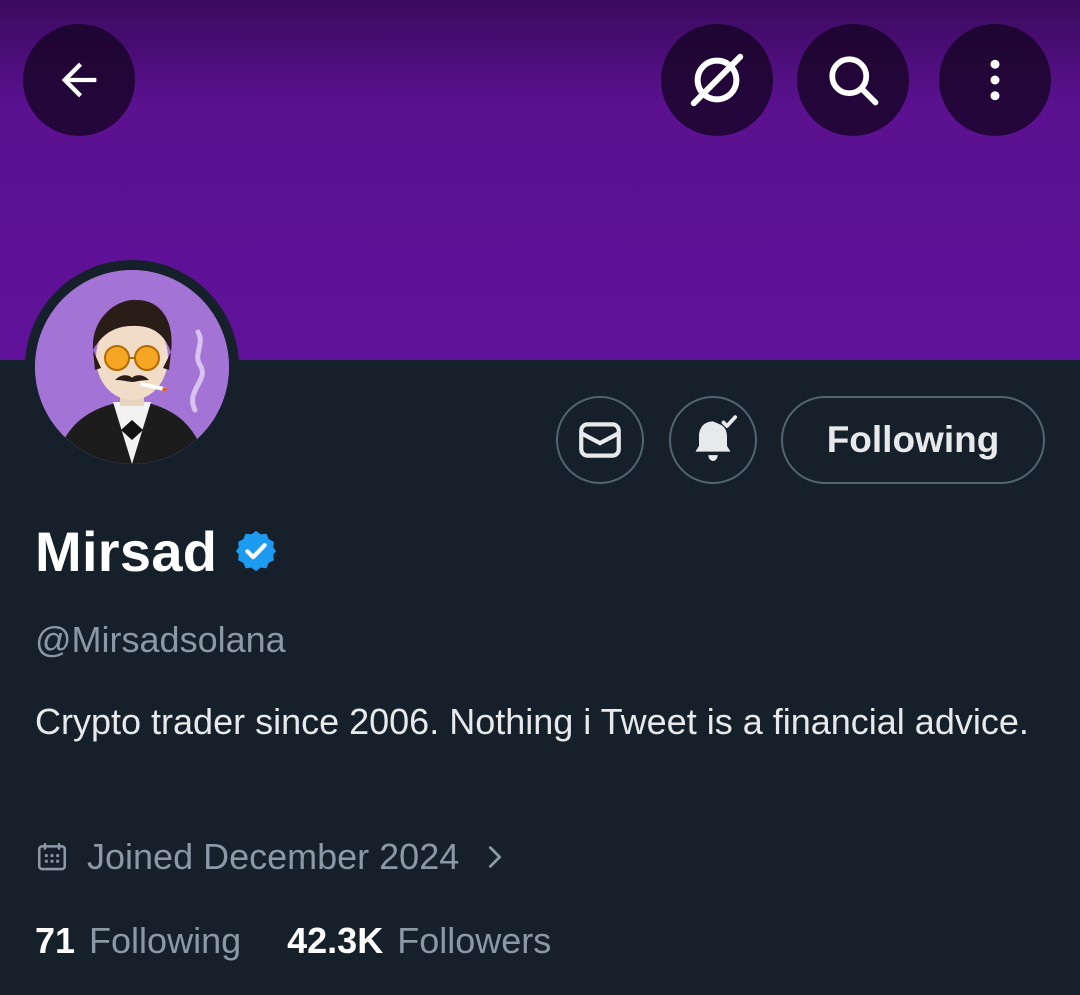  I want to click on profile-handle: @Mirsadsolana, so click(160, 639).